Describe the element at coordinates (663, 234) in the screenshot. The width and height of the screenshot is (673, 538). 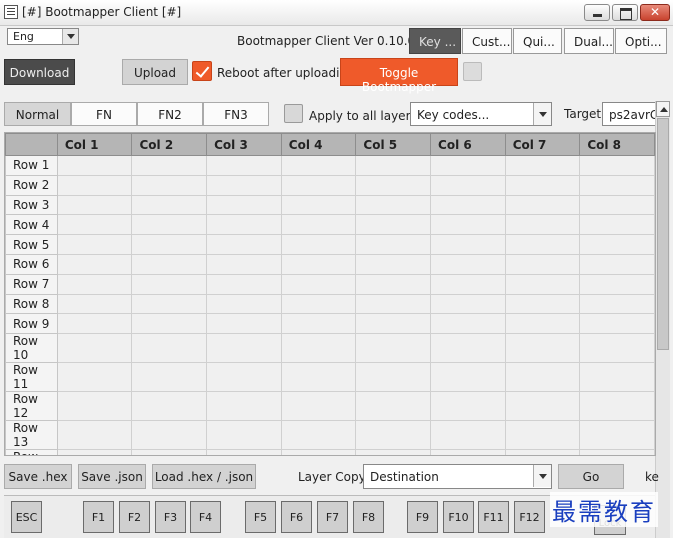
I see `scroll-thumb` at that location.